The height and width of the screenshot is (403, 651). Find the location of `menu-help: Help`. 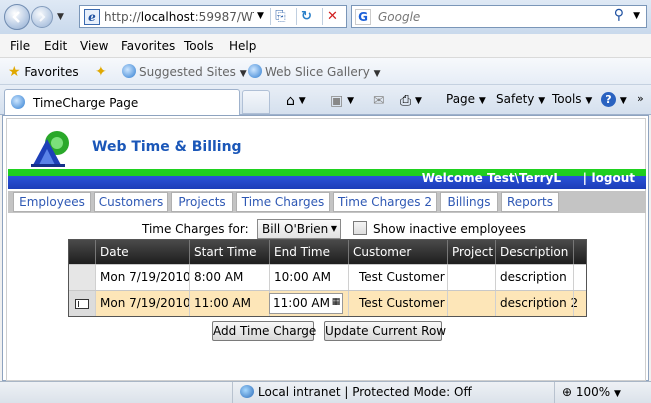

menu-help: Help is located at coordinates (242, 46).